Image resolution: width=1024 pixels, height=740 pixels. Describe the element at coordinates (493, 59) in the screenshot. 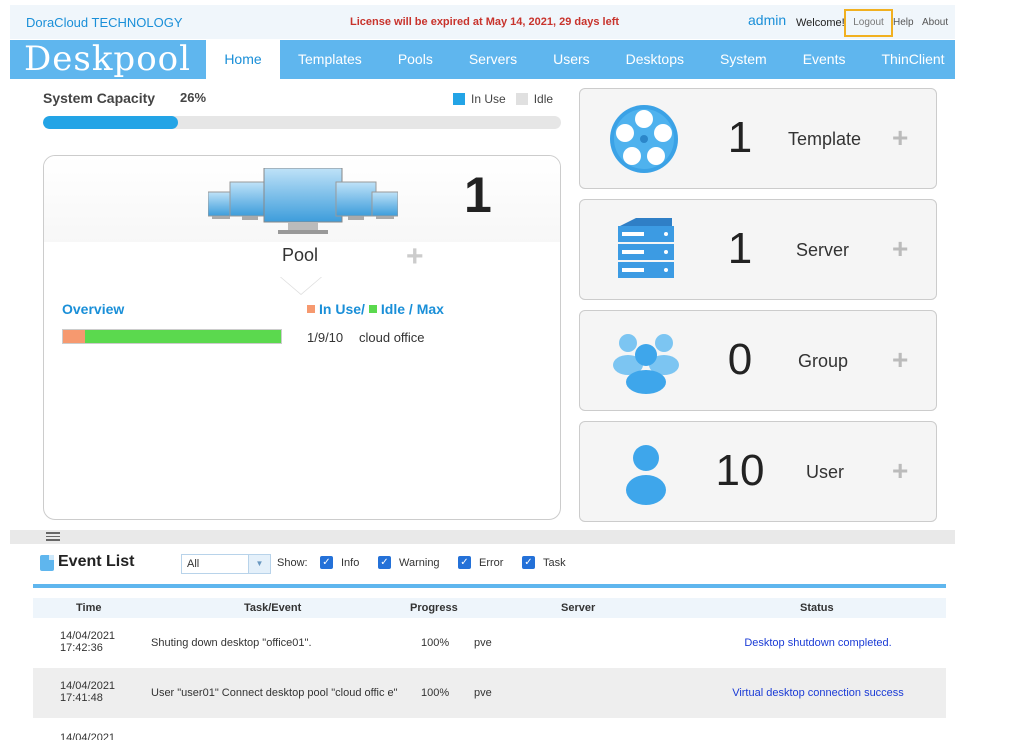

I see `nav-servers: Servers` at that location.